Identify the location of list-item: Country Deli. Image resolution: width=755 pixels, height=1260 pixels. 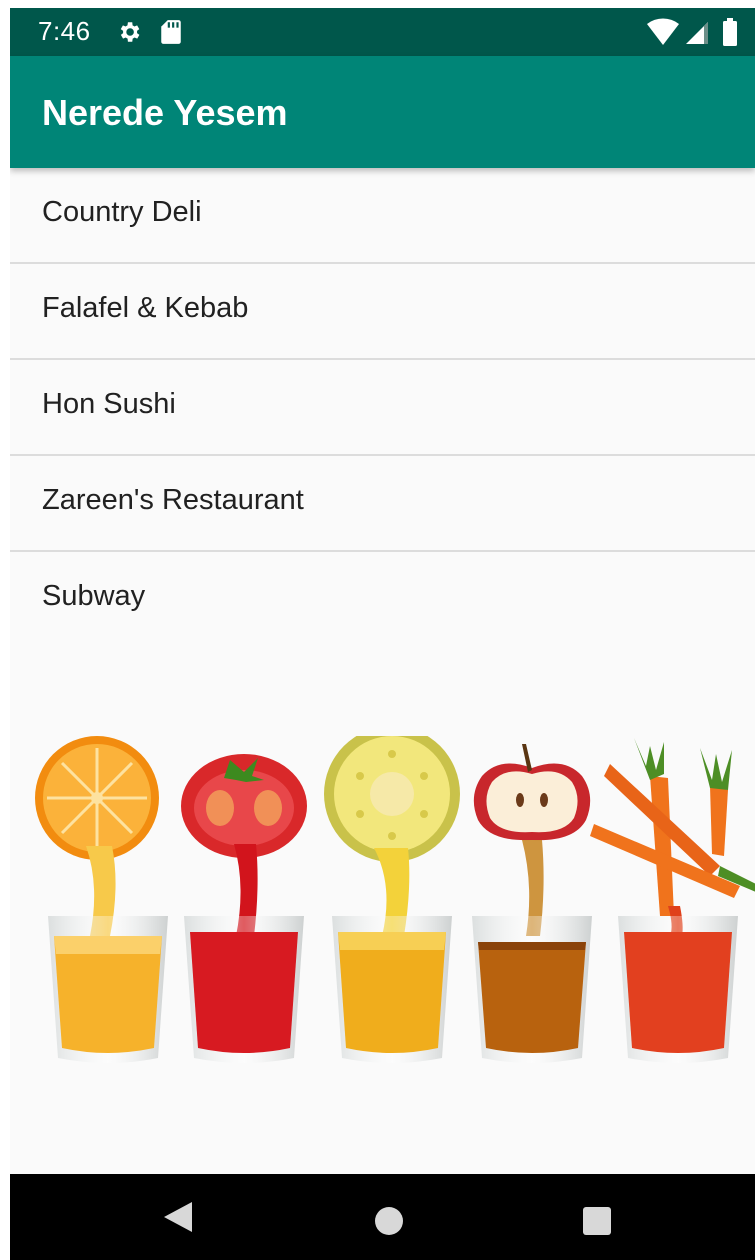
(382, 216).